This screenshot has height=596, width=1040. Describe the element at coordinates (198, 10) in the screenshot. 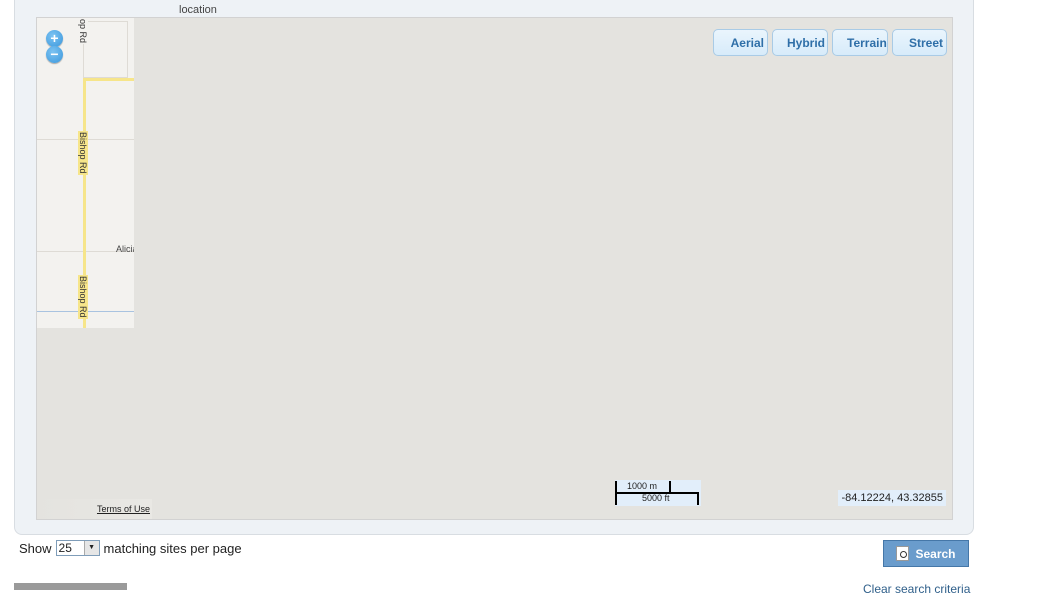

I see `location-label: location` at that location.